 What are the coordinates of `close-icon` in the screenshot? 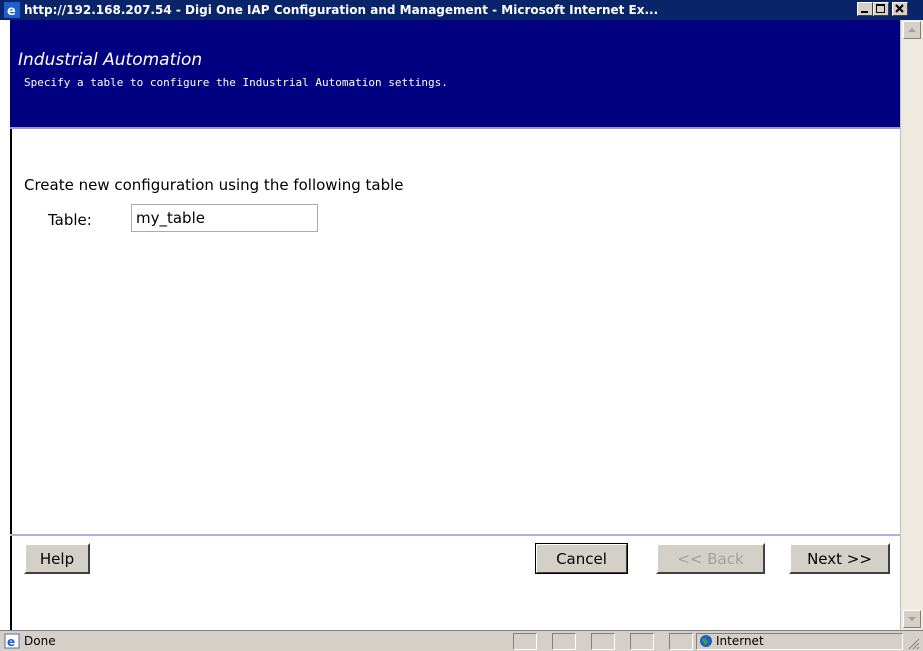 It's located at (899, 8).